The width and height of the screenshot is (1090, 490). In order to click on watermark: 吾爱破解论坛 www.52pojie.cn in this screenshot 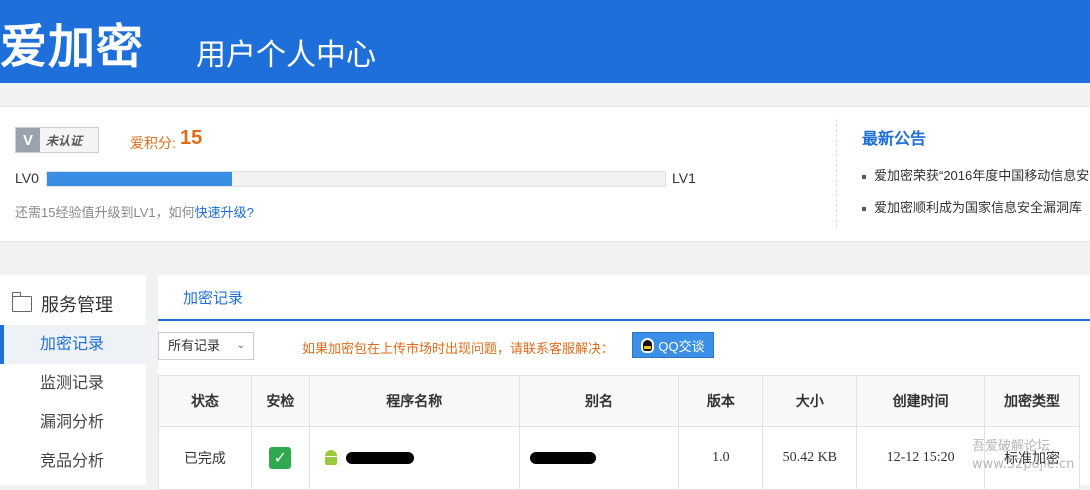, I will do `click(1023, 456)`.